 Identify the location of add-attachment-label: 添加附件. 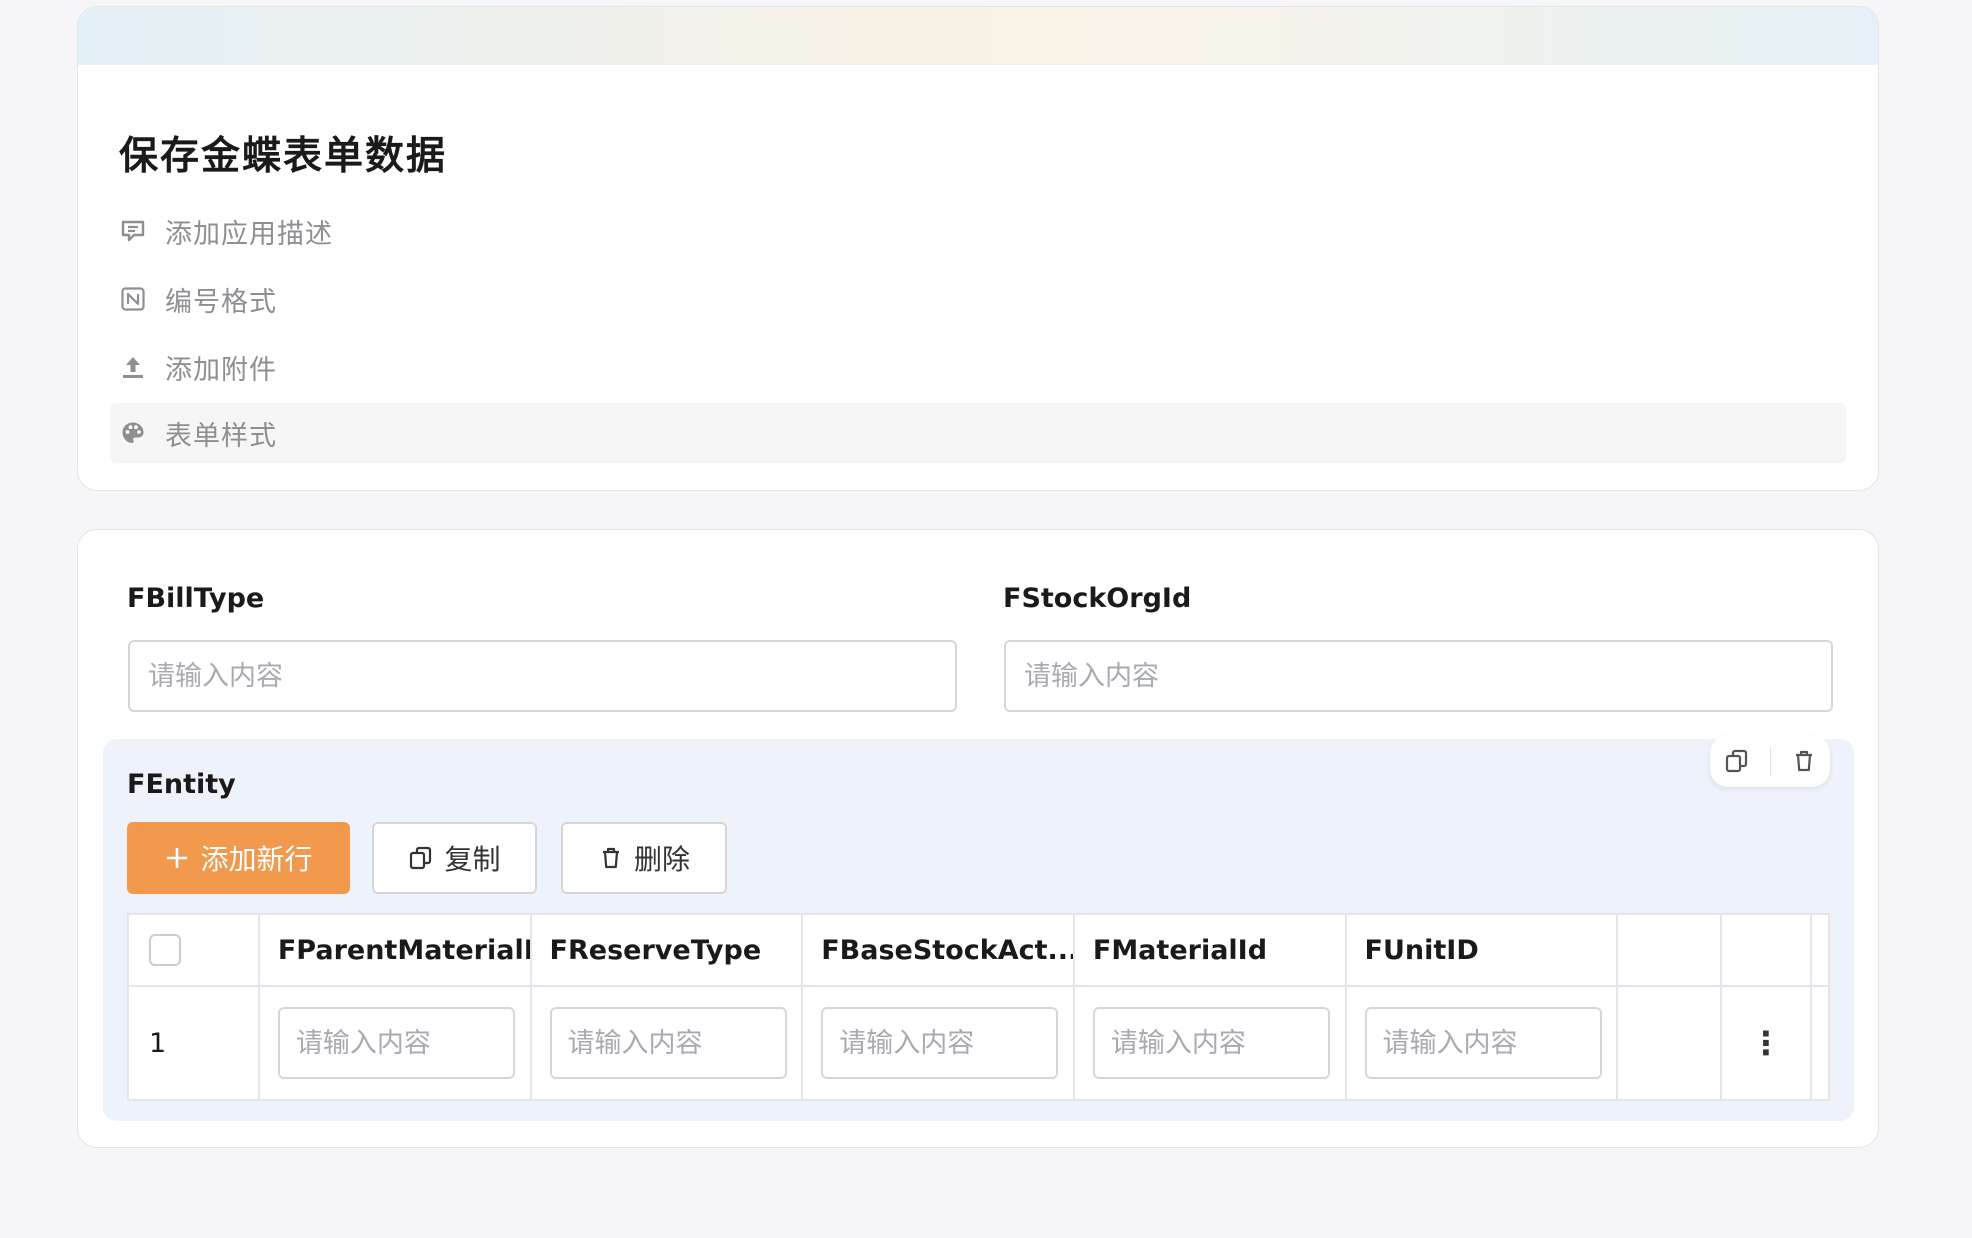
(221, 370).